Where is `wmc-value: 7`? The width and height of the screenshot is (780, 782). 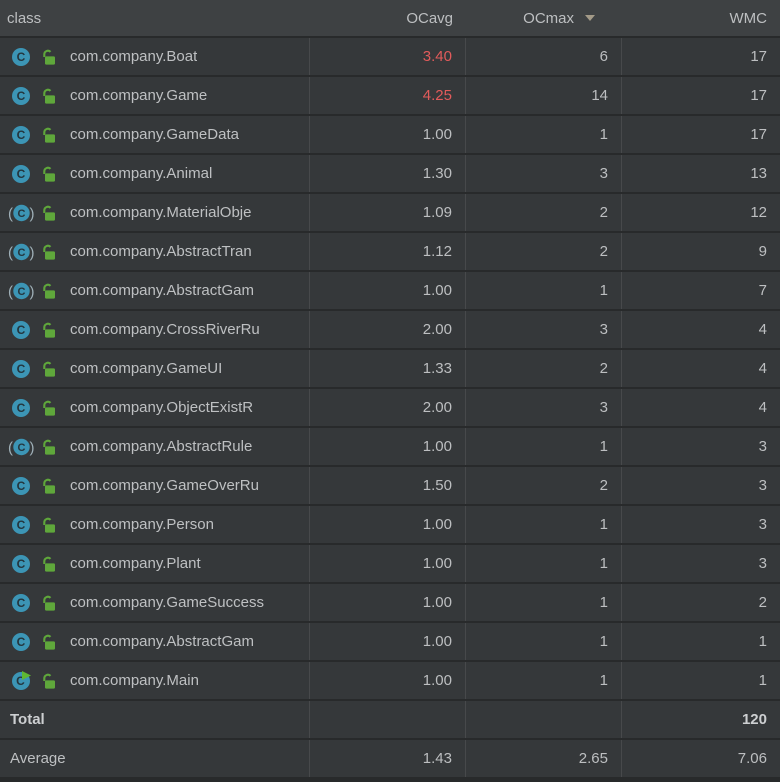 wmc-value: 7 is located at coordinates (762, 290).